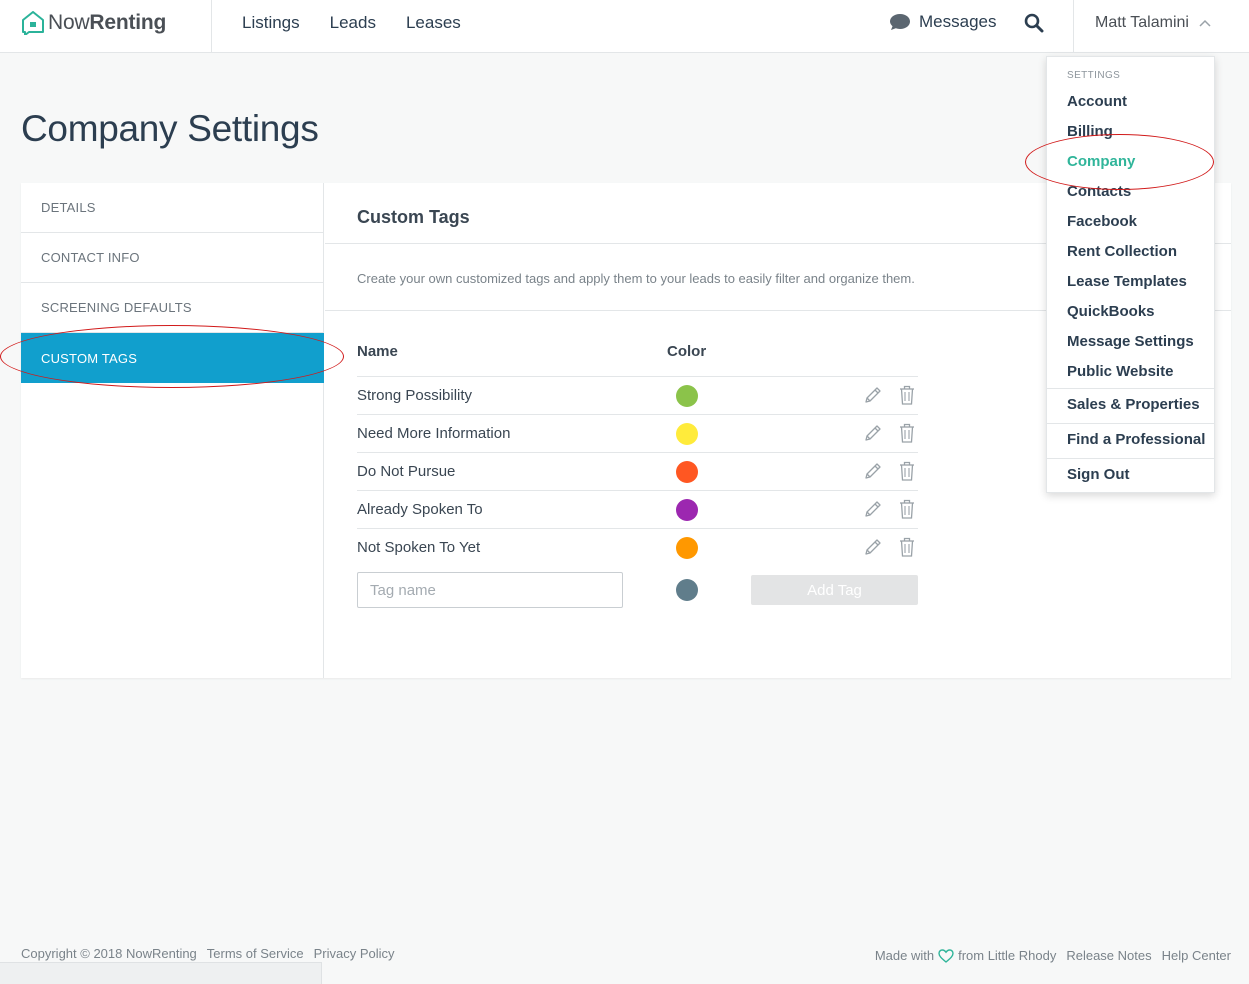  What do you see at coordinates (172, 208) in the screenshot?
I see `sidebar-item-details: DETAILS` at bounding box center [172, 208].